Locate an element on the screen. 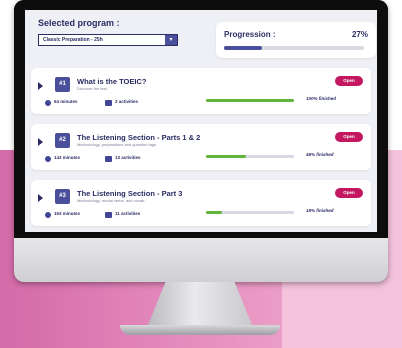 The width and height of the screenshot is (402, 348). course-number-badge: #3 is located at coordinates (62, 196).